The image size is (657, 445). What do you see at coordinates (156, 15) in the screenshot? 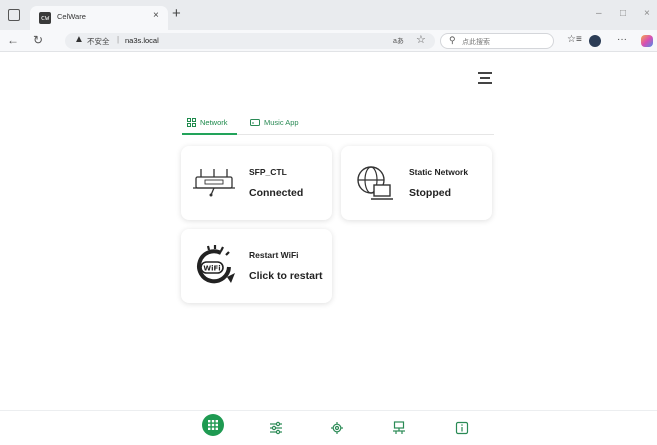
I see `tab-close-icon: ×` at bounding box center [156, 15].